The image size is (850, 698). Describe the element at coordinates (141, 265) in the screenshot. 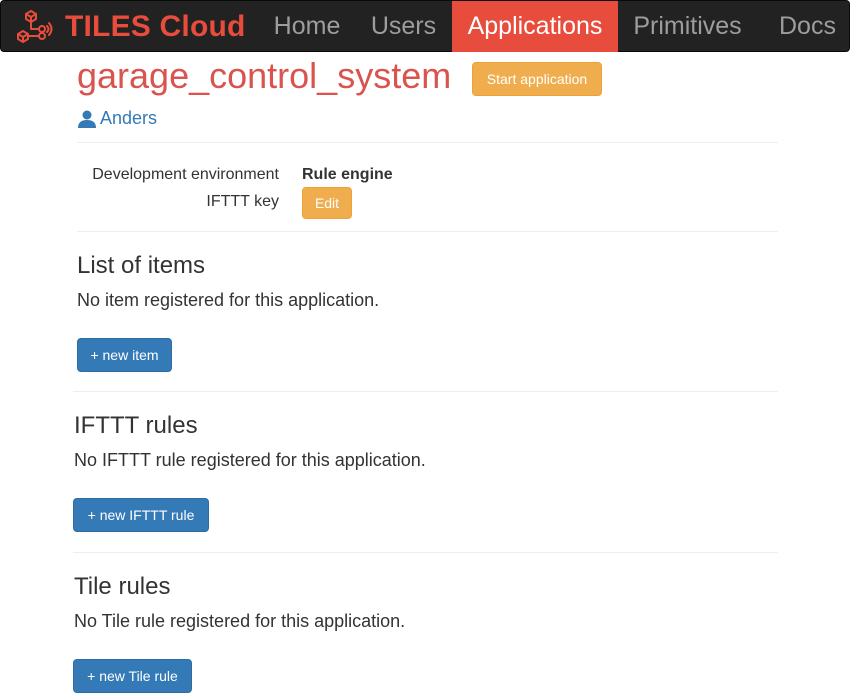

I see `items-heading: List of items` at that location.